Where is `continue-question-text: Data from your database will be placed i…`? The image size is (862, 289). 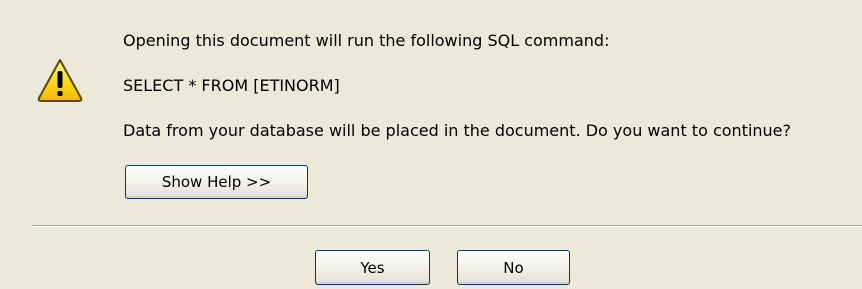 continue-question-text: Data from your database will be placed i… is located at coordinates (457, 130).